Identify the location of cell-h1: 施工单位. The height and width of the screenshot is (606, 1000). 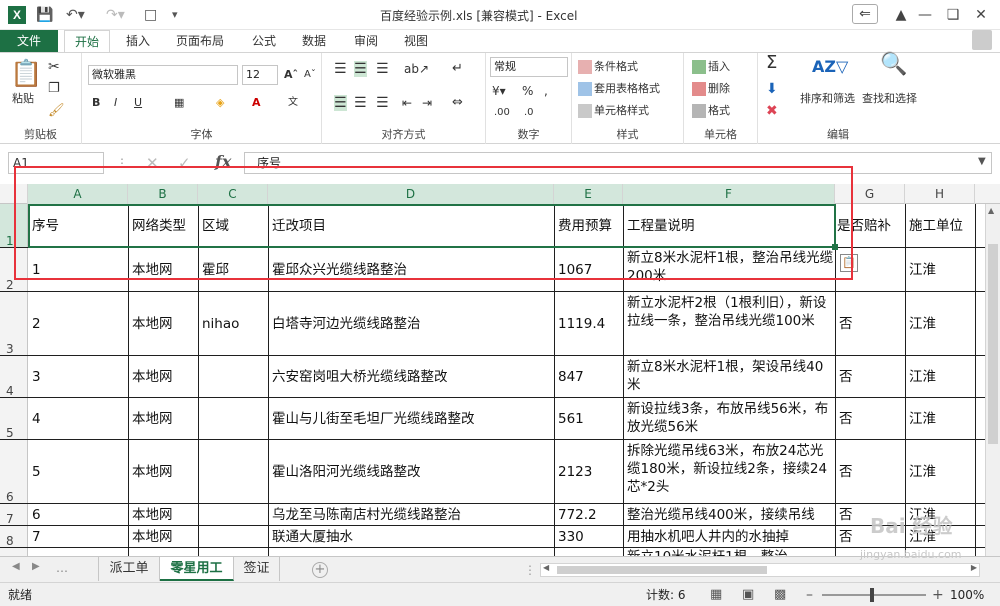
(940, 226).